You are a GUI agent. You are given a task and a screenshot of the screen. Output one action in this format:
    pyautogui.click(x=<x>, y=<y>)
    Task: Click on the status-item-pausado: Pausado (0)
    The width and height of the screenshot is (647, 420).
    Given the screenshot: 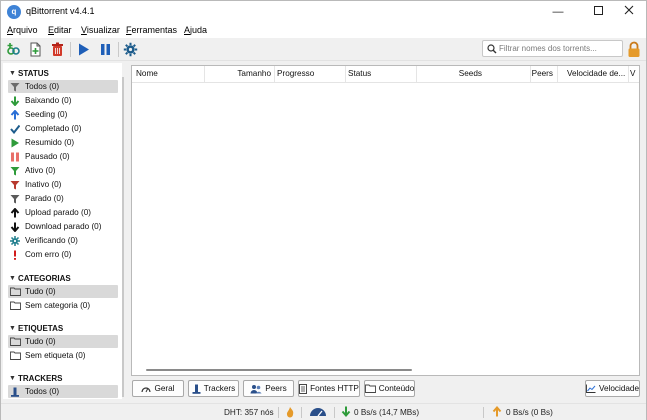 What is the action you would take?
    pyautogui.click(x=63, y=156)
    